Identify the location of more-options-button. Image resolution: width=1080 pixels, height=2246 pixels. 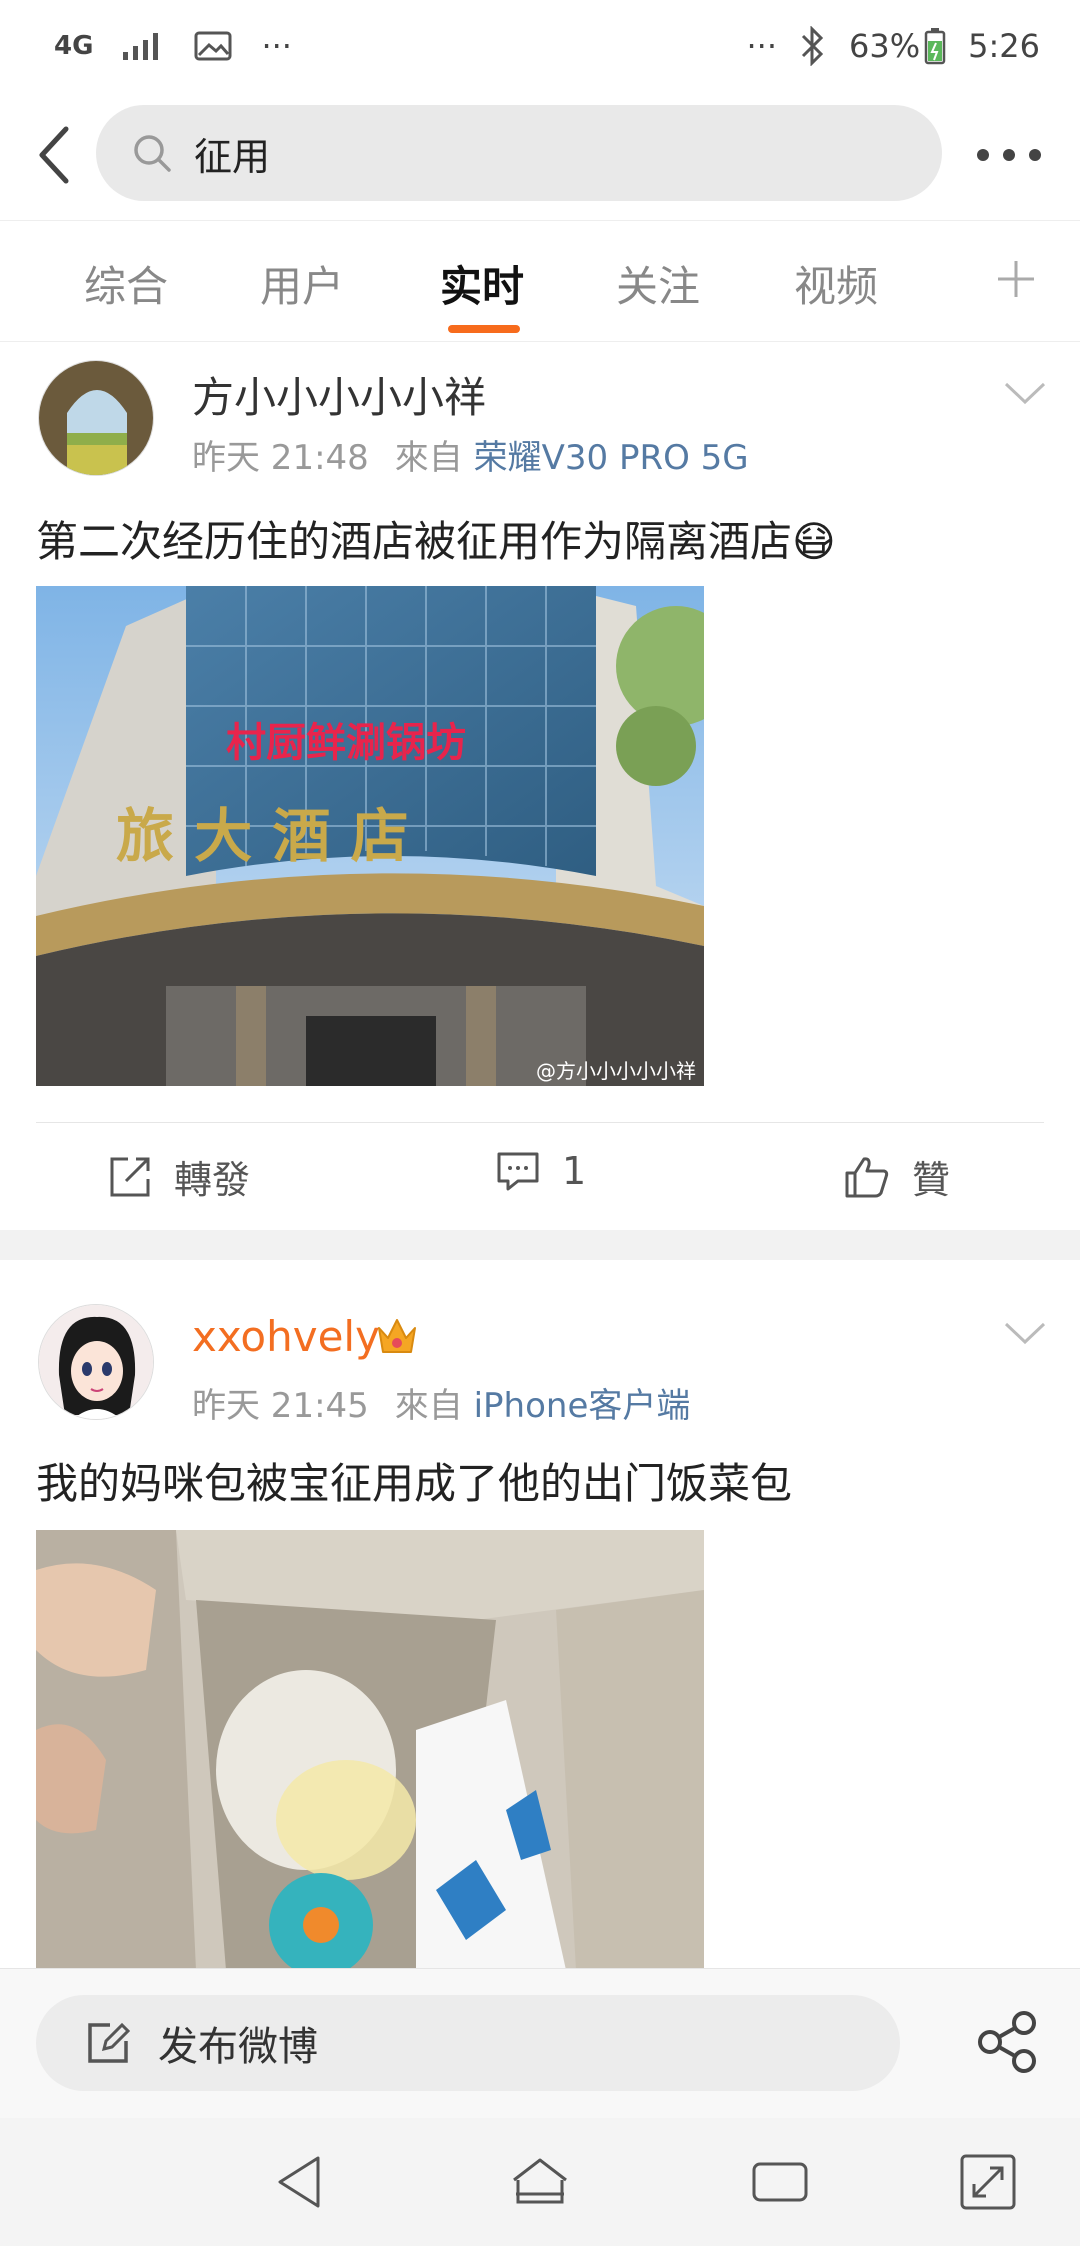
(1009, 155).